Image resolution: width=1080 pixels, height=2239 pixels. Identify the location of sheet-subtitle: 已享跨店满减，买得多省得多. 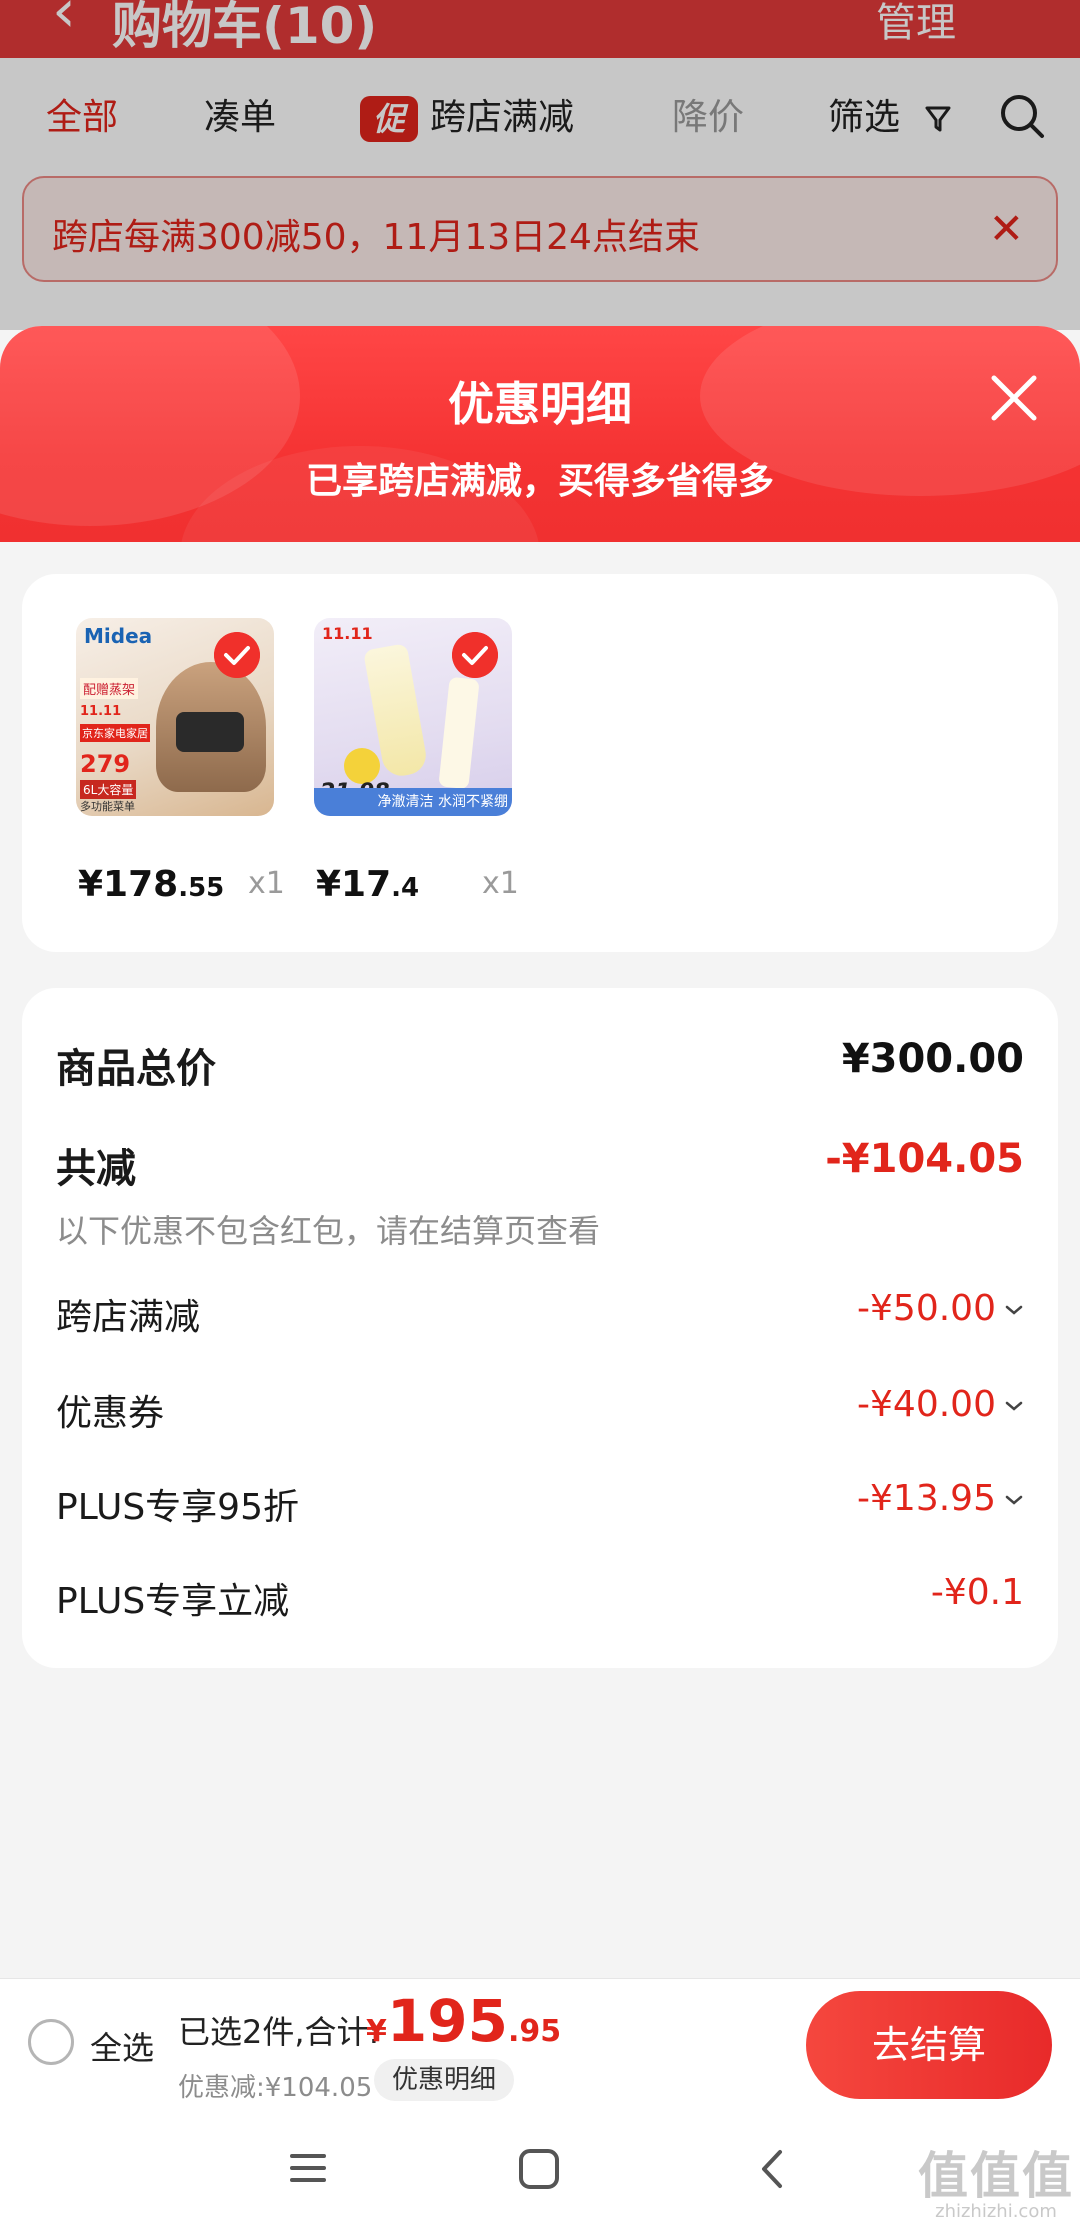
(539, 481).